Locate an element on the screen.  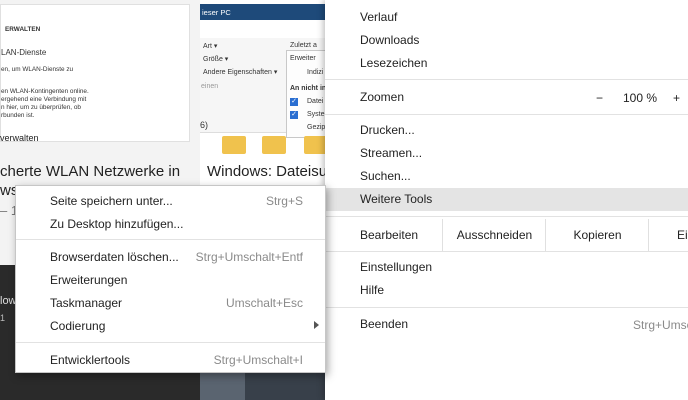
photo-text: 1 is located at coordinates (3, 318).